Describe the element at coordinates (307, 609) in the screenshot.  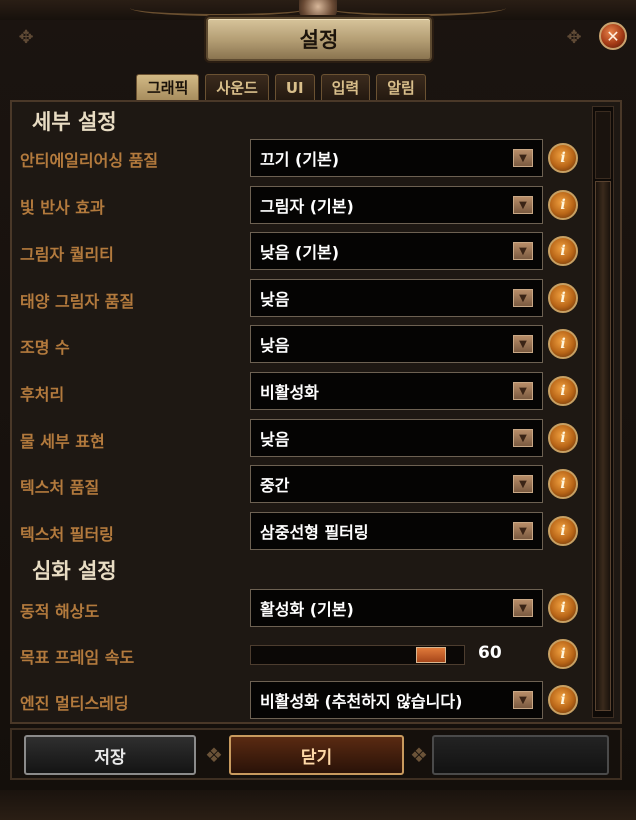
I see `dynamic-resolution-value: 활성화 (기본)` at that location.